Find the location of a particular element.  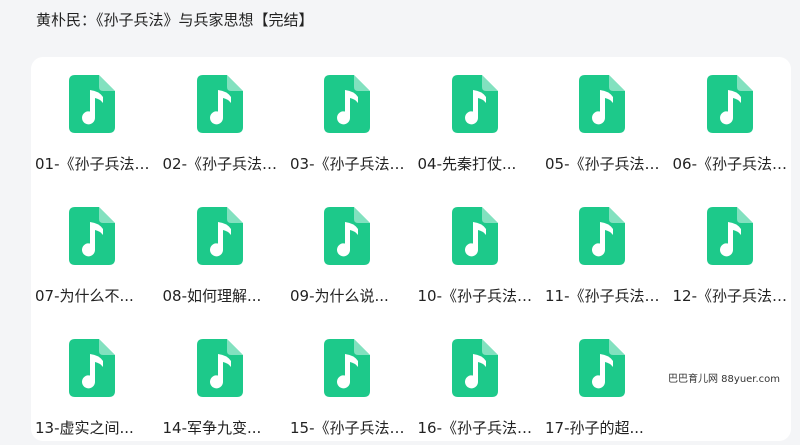

watermark: 巴巴育儿网 88yuer.com is located at coordinates (724, 377).